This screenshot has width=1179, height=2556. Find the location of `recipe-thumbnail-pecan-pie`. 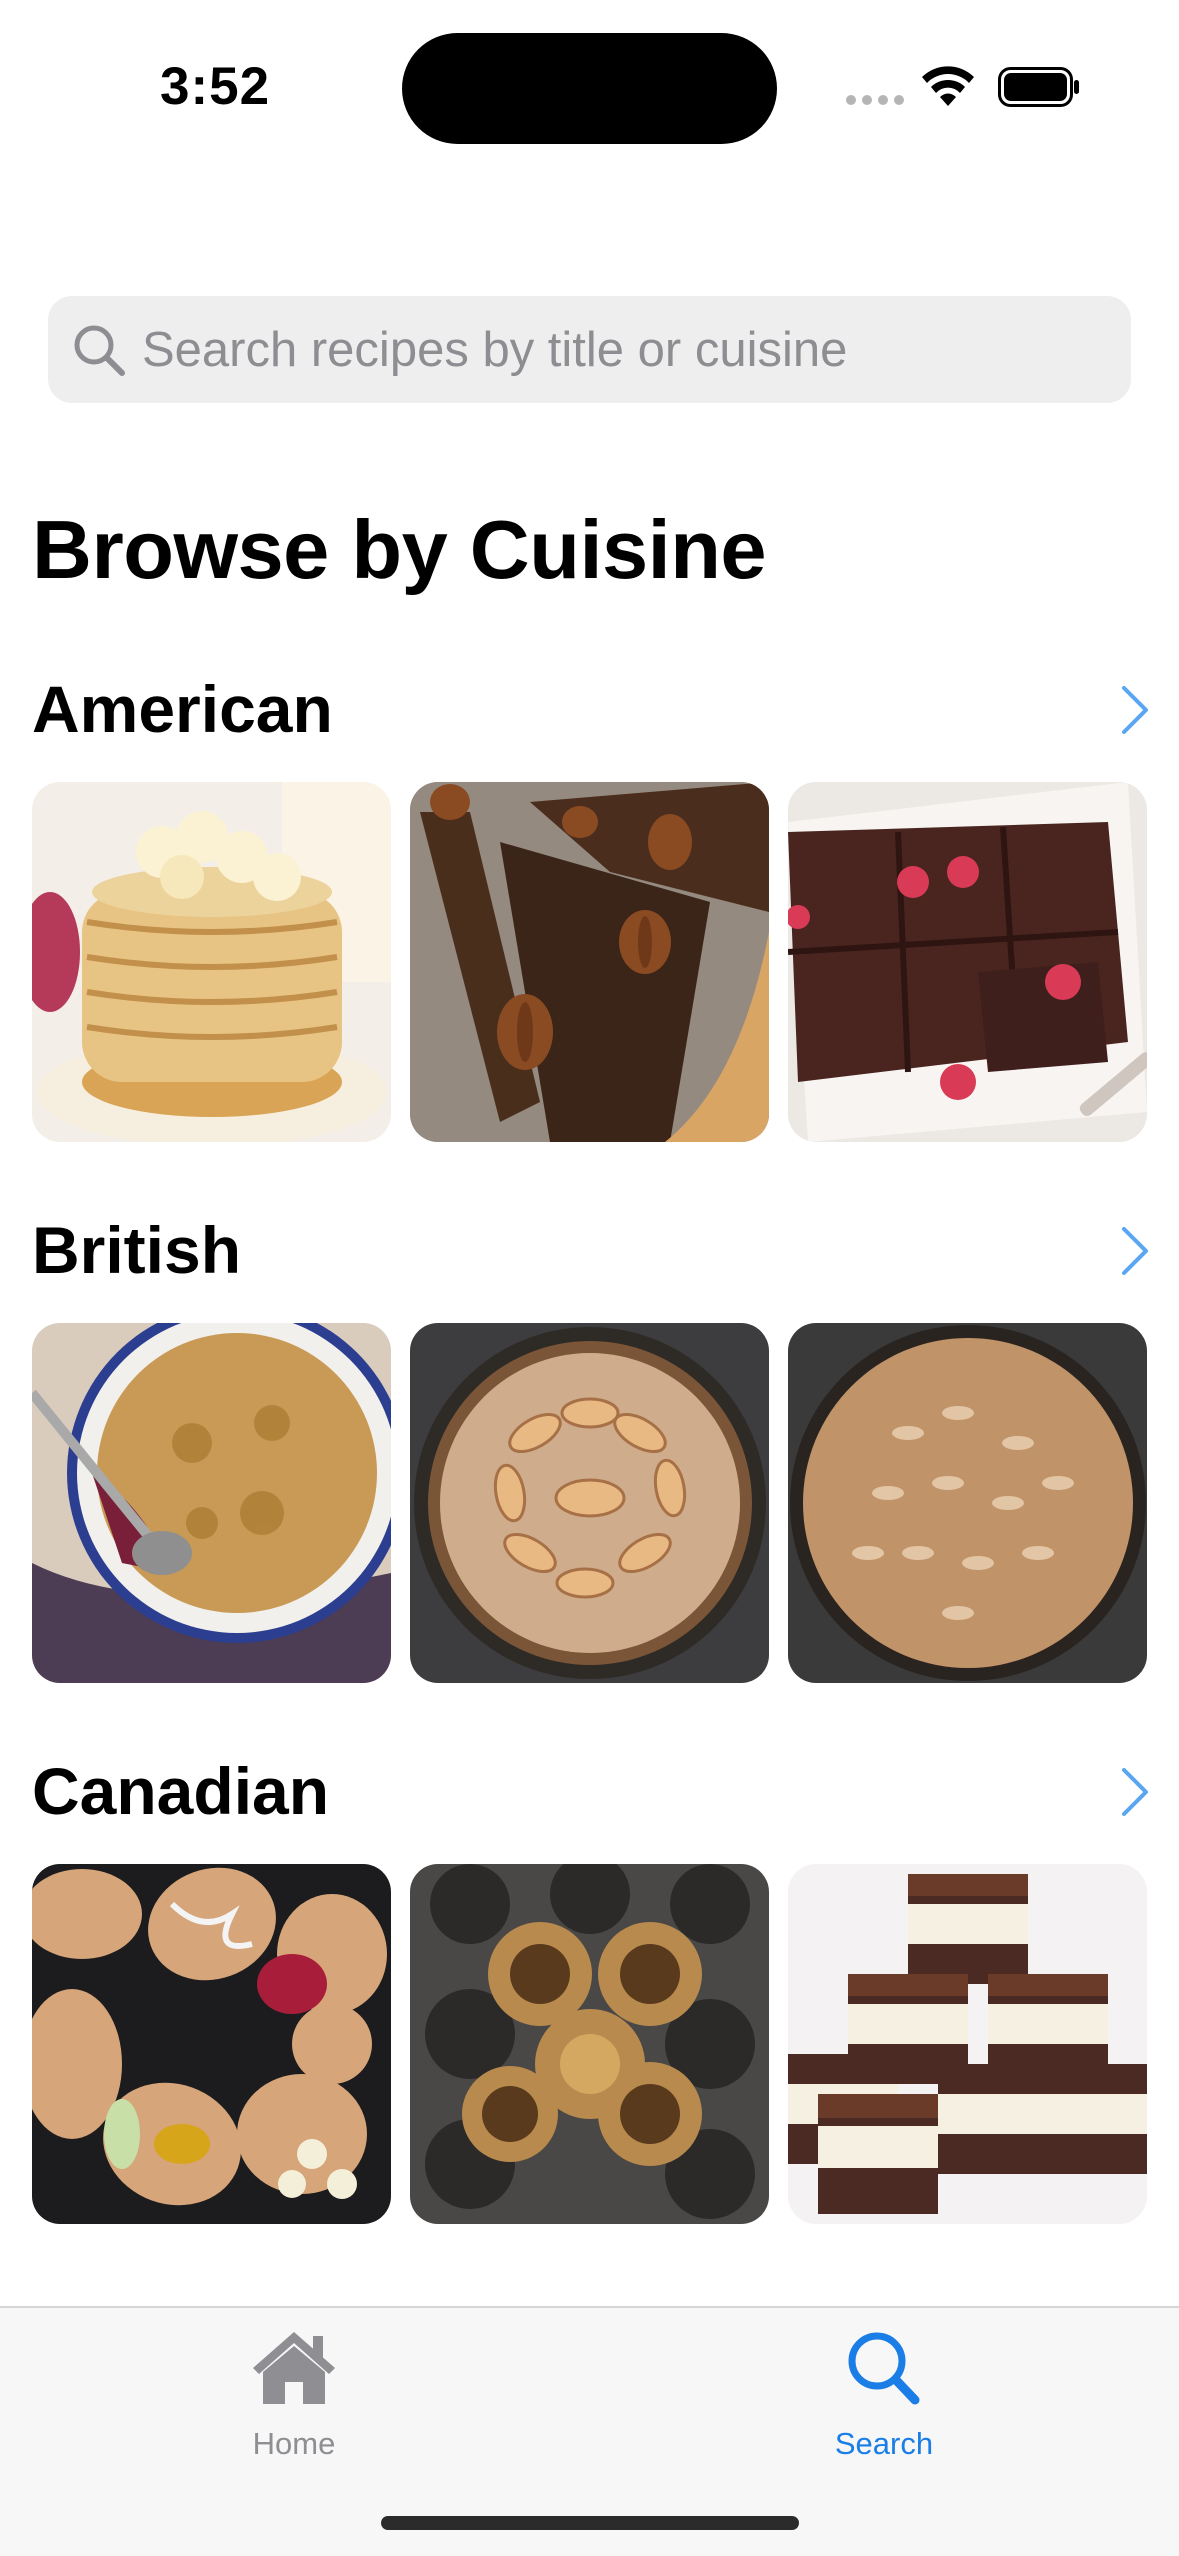

recipe-thumbnail-pecan-pie is located at coordinates (589, 962).